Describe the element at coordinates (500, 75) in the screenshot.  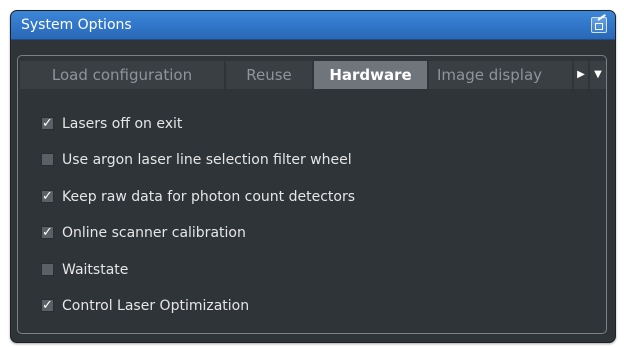
I see `tab-image-display: Image display` at that location.